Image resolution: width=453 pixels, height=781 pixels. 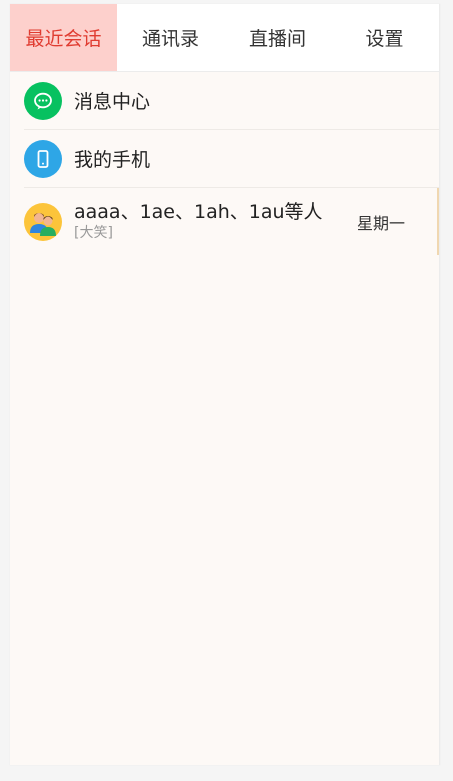 I want to click on conversation-item: aaaa、1ae、1ah、1au等人 [大笑] 星期一, so click(x=224, y=221).